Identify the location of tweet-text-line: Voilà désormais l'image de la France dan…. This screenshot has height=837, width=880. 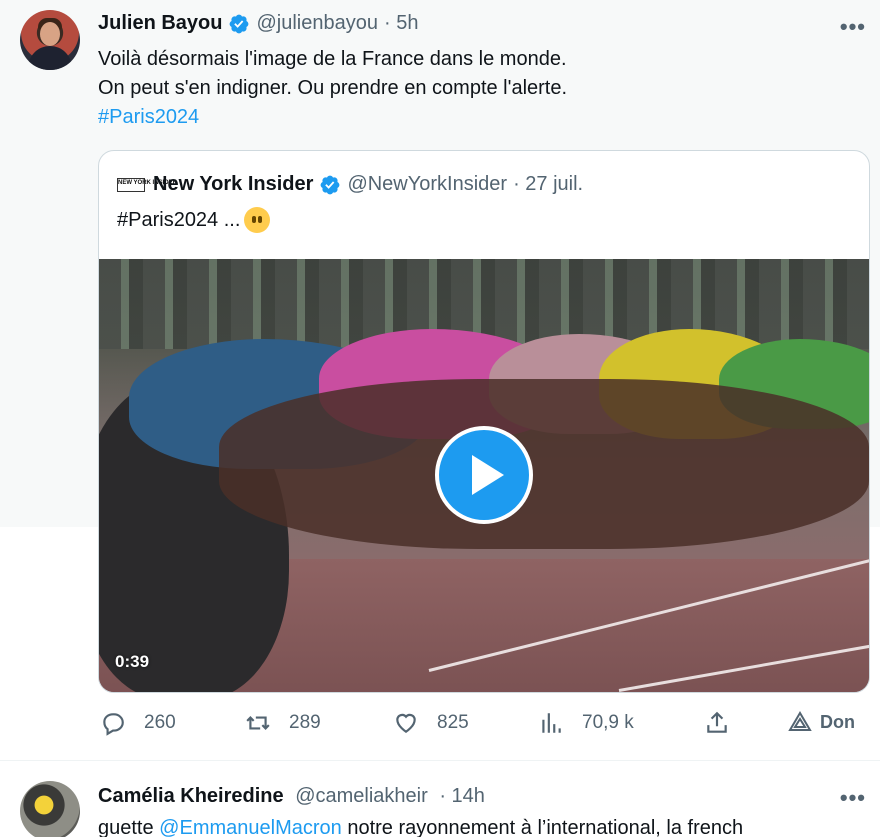
(332, 59).